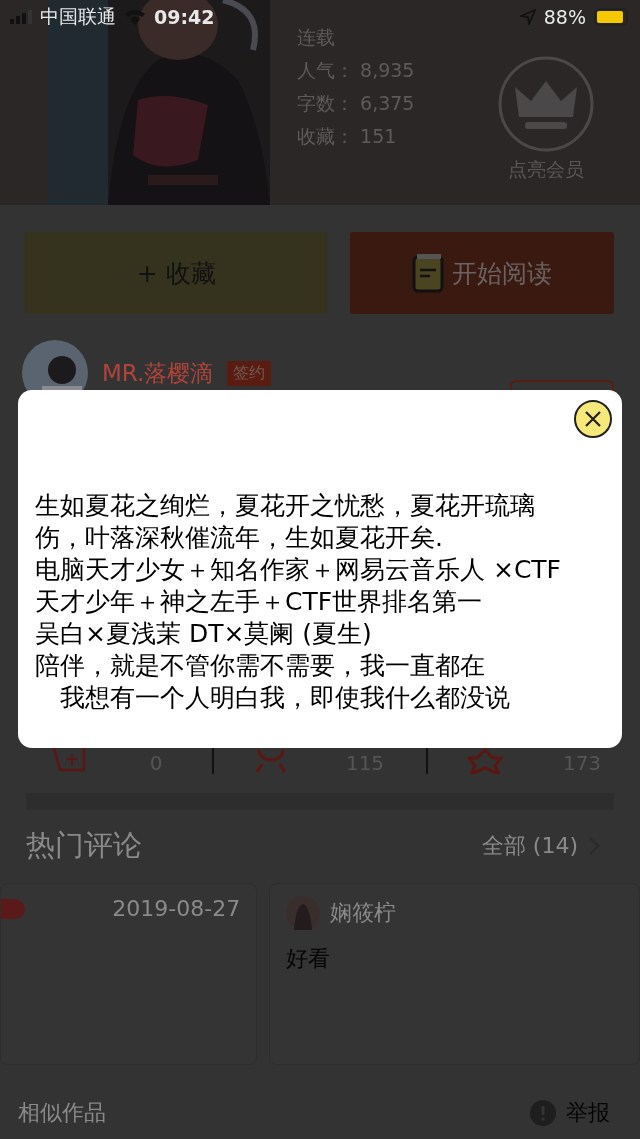 The width and height of the screenshot is (640, 1139). Describe the element at coordinates (129, 974) in the screenshot. I see `comment-card: 2019-08-27` at that location.